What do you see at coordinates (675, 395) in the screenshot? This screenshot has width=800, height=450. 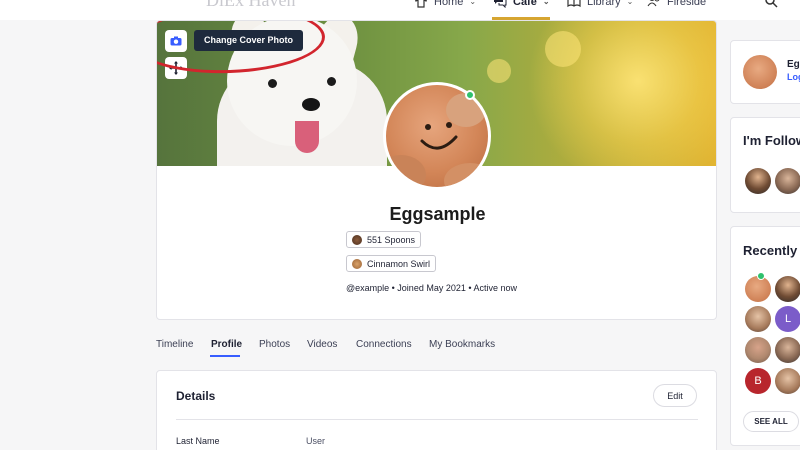 I see `edit-details-button: Edit` at bounding box center [675, 395].